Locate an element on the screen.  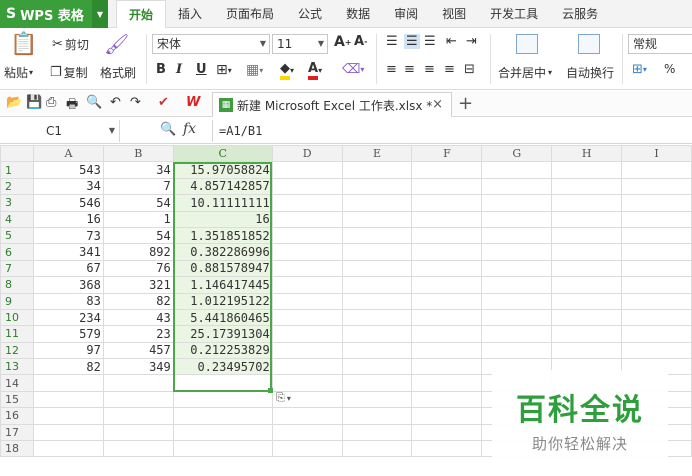
row-header: 16 is located at coordinates (17, 416).